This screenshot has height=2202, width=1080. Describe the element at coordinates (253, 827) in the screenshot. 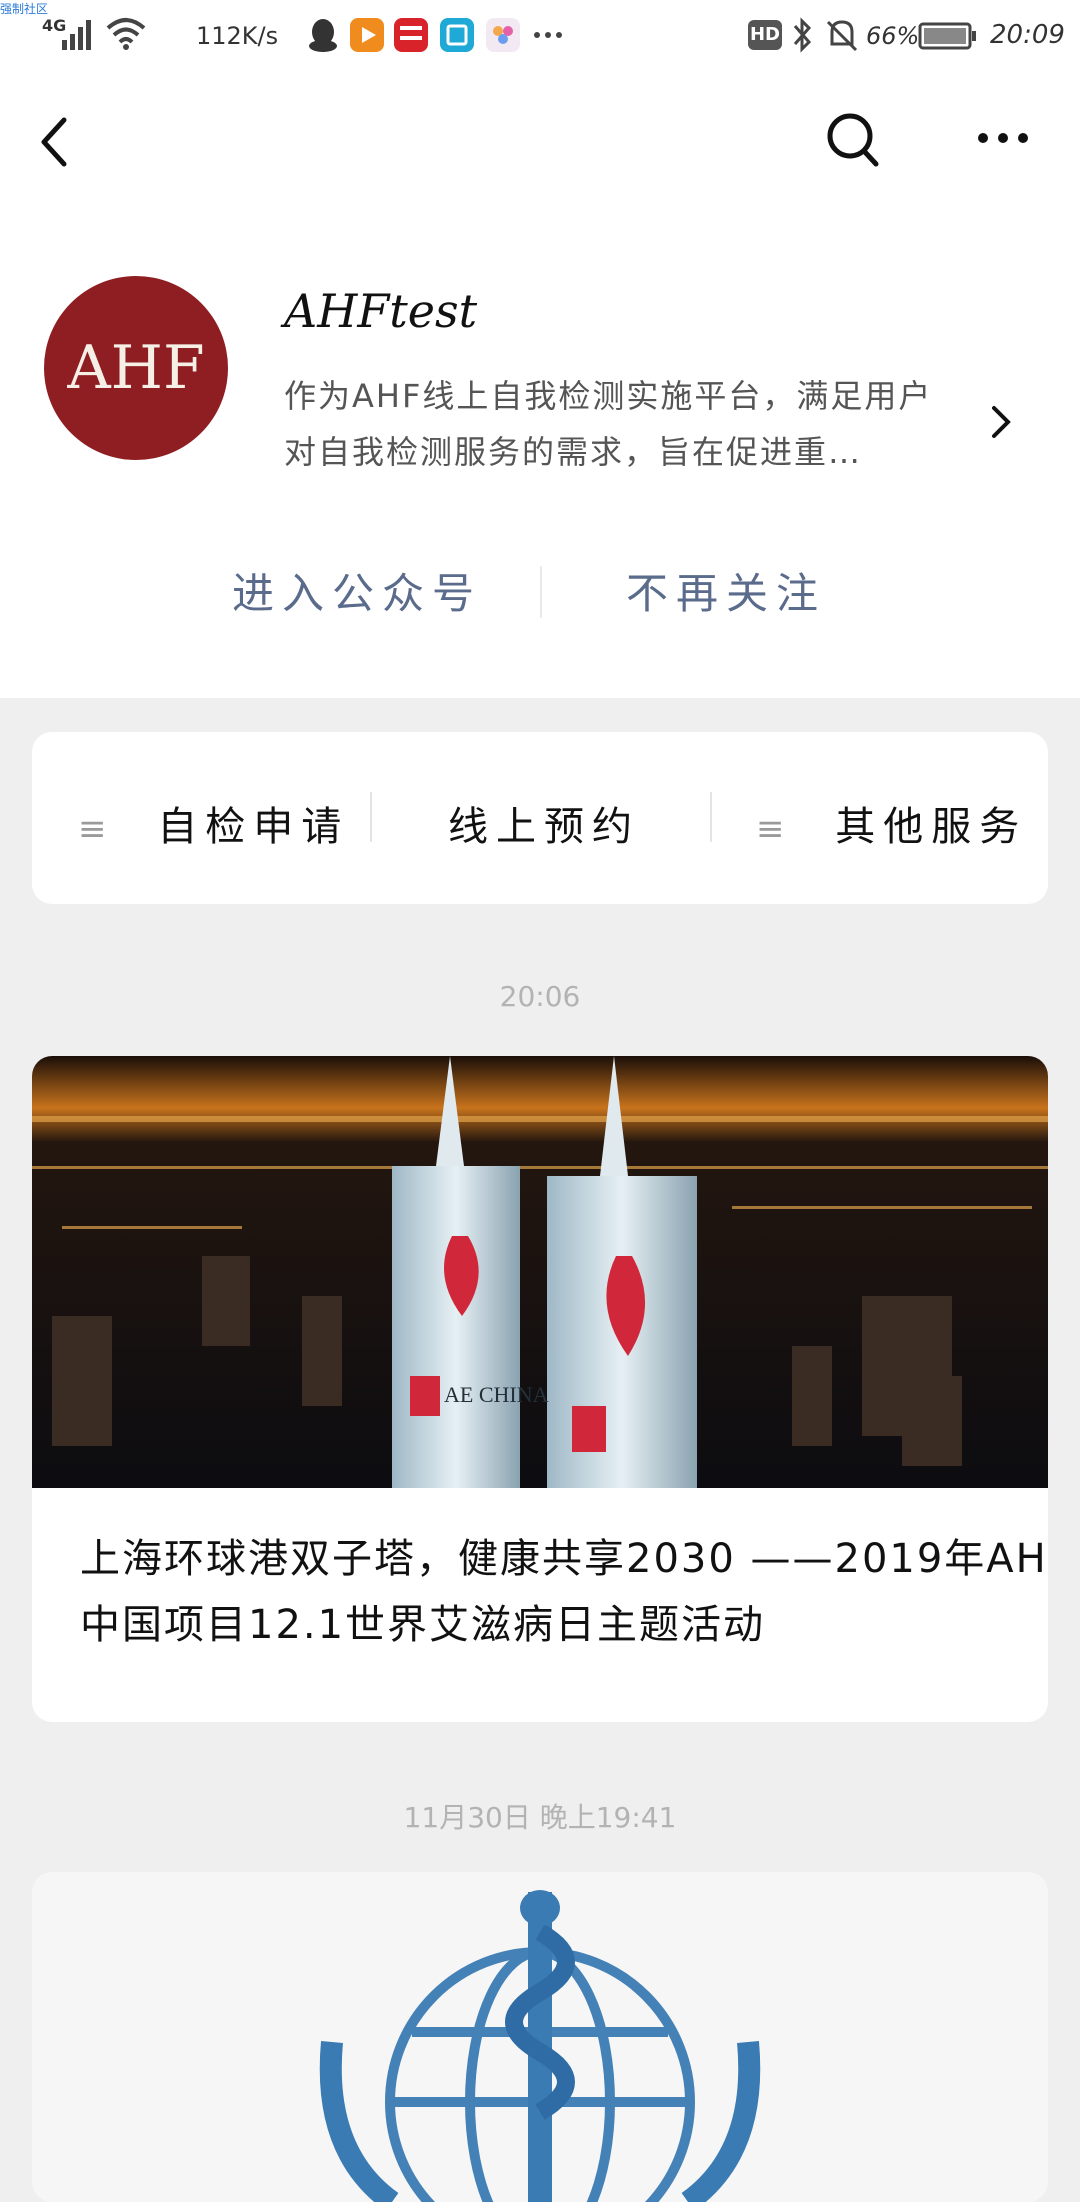

I see `menu-item-label: 自检申请` at that location.